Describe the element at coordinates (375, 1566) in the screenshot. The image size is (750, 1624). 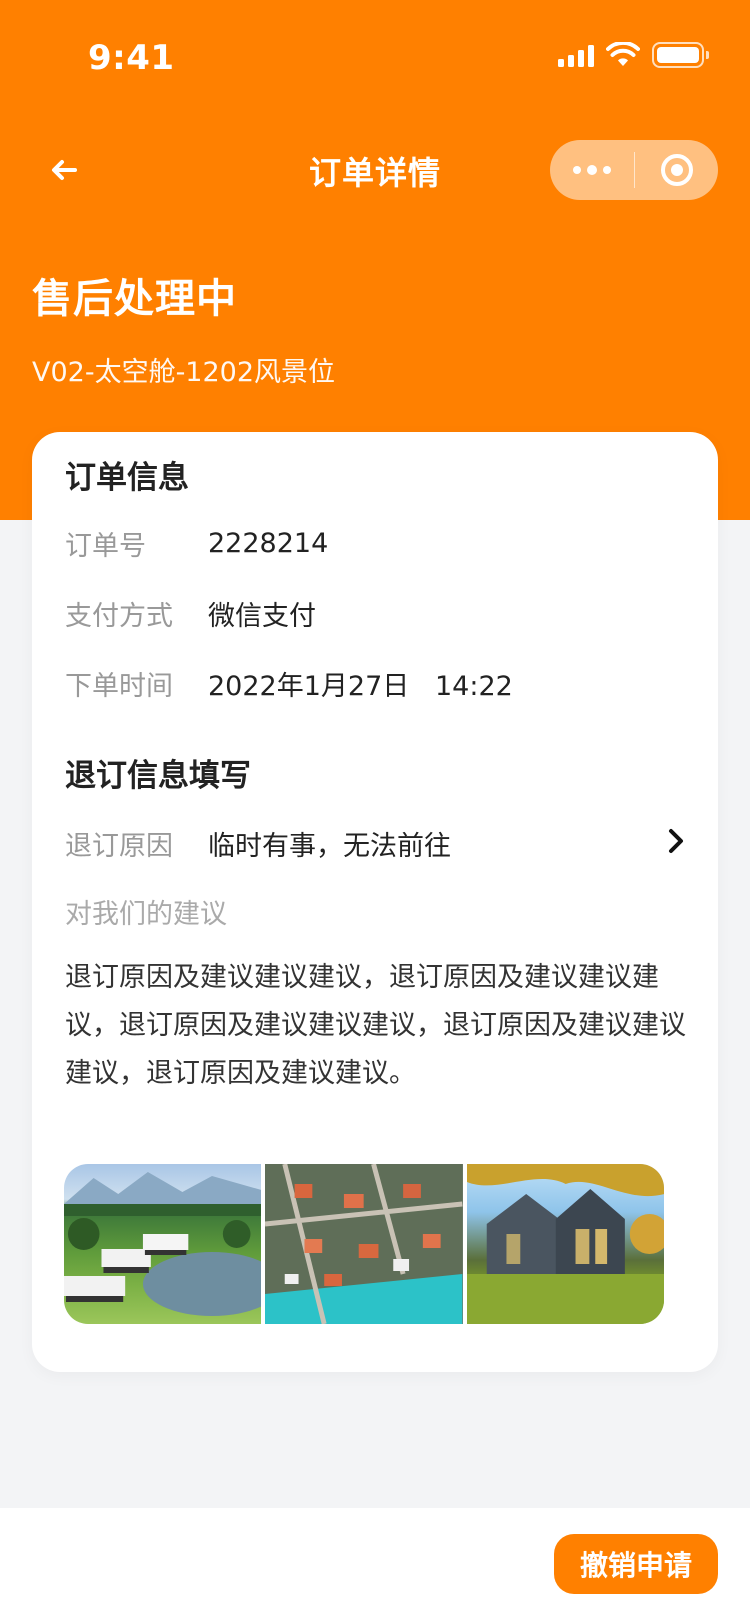
I see `bottom-action-bar: 撤销申请` at that location.